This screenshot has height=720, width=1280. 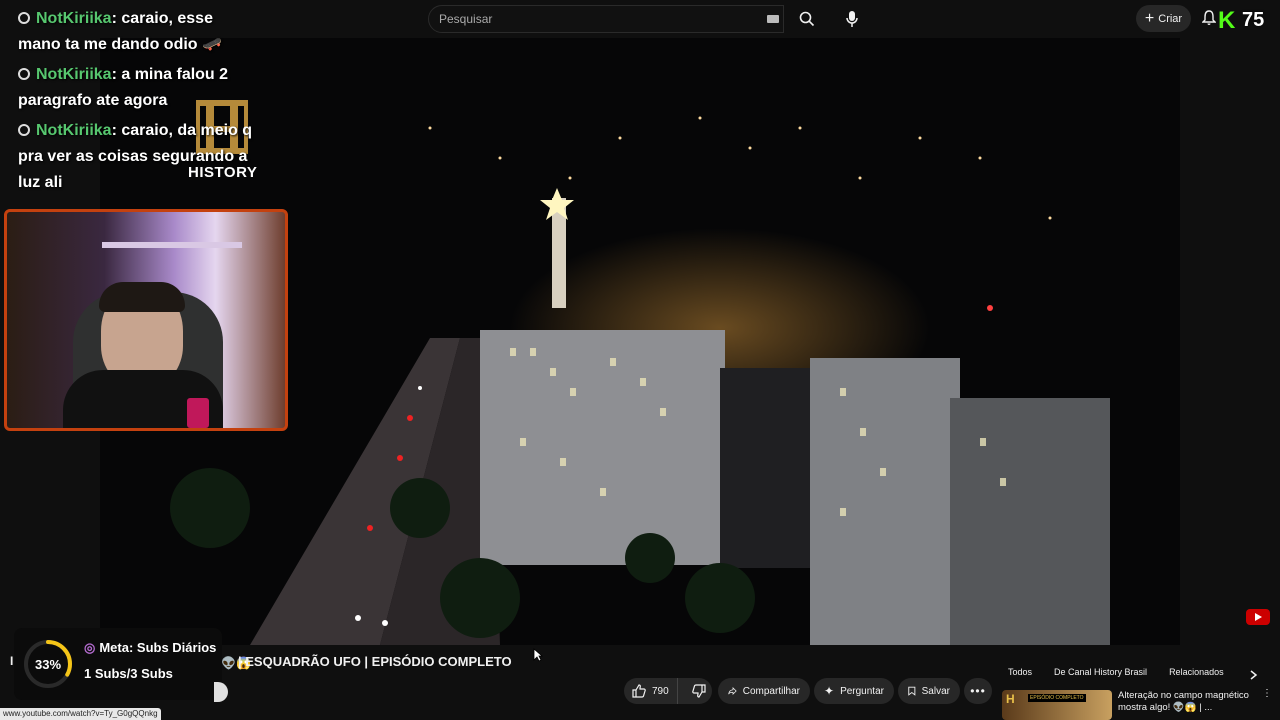 I want to click on youtube-watermark-icon, so click(x=1258, y=617).